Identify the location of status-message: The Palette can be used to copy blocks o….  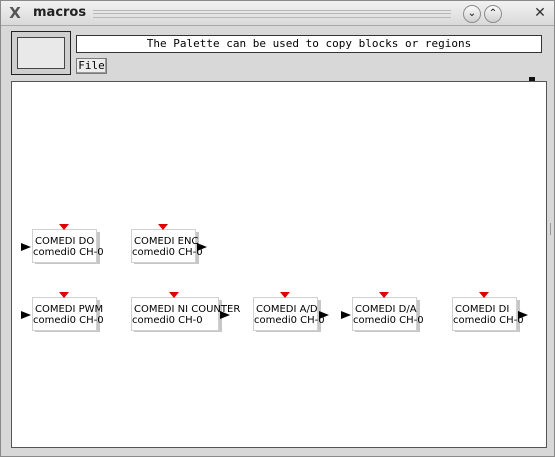
(309, 44).